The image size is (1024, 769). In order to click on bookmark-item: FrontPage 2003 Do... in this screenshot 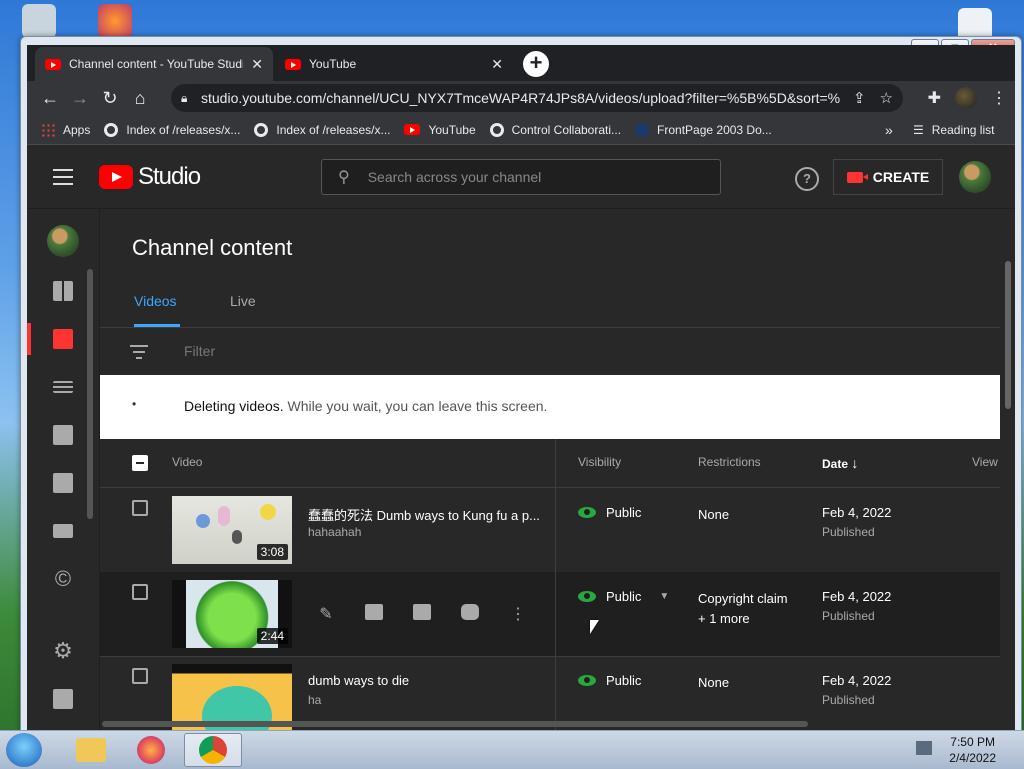, I will do `click(703, 129)`.